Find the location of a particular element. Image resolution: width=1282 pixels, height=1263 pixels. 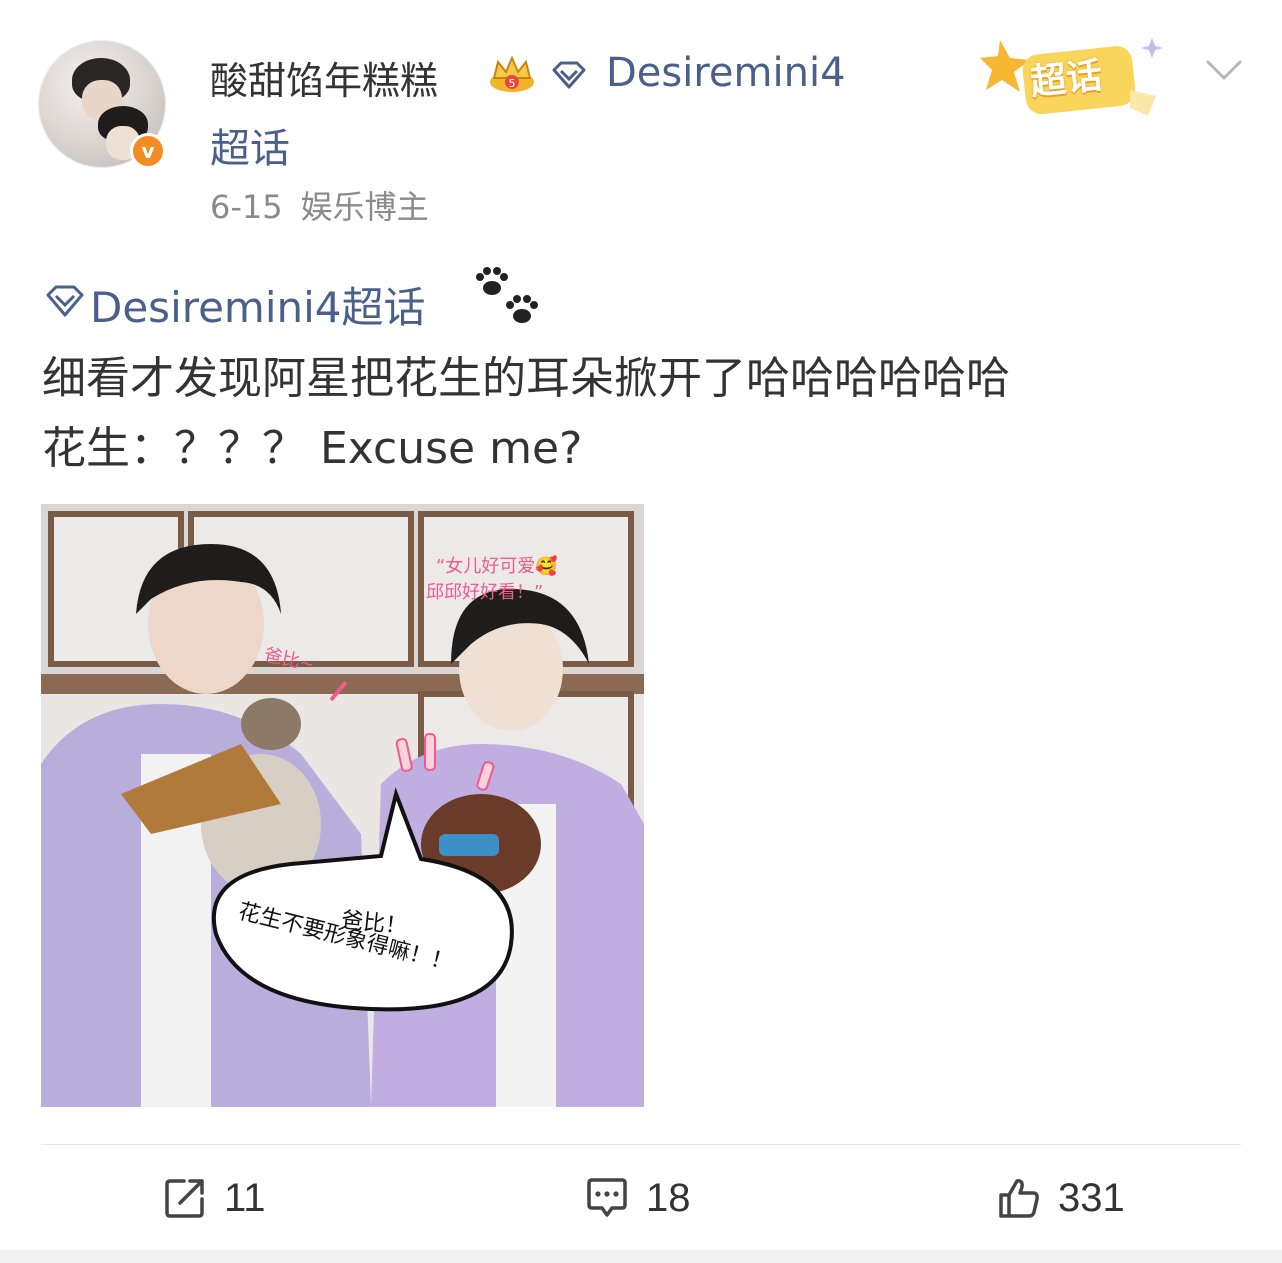

topic-link: Desiremini4 is located at coordinates (726, 73).